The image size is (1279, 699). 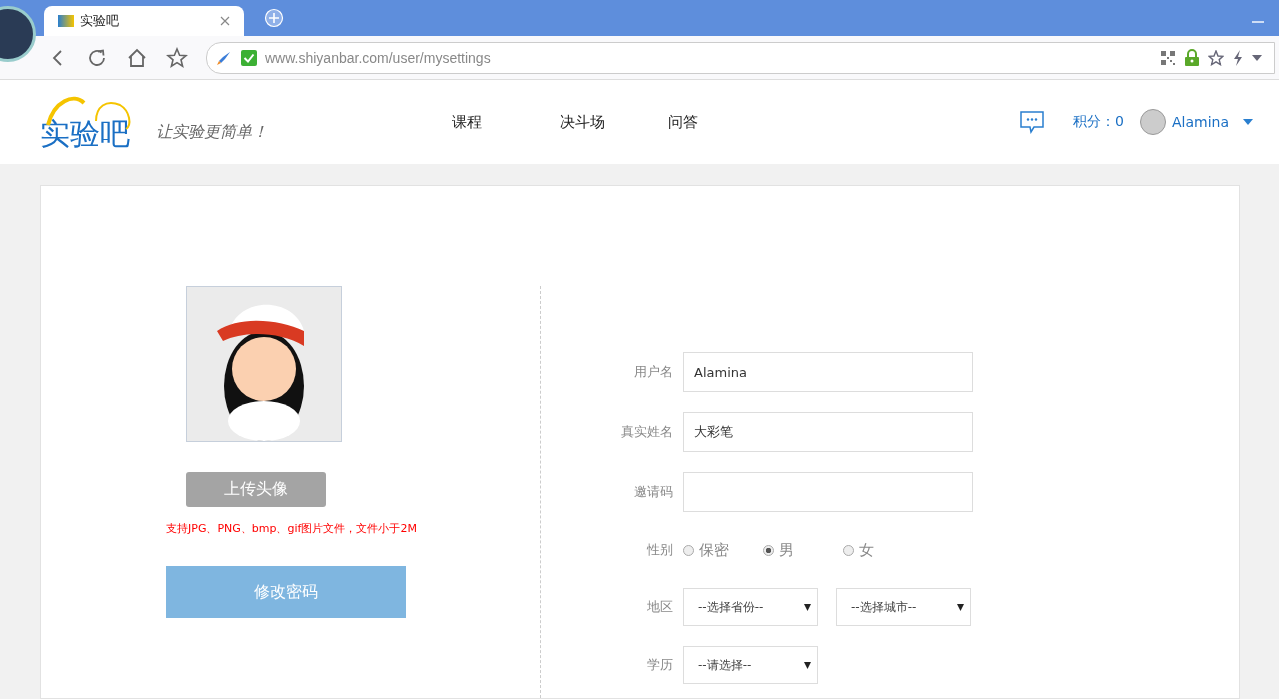 What do you see at coordinates (722, 122) in the screenshot?
I see `nav-link: 问答` at bounding box center [722, 122].